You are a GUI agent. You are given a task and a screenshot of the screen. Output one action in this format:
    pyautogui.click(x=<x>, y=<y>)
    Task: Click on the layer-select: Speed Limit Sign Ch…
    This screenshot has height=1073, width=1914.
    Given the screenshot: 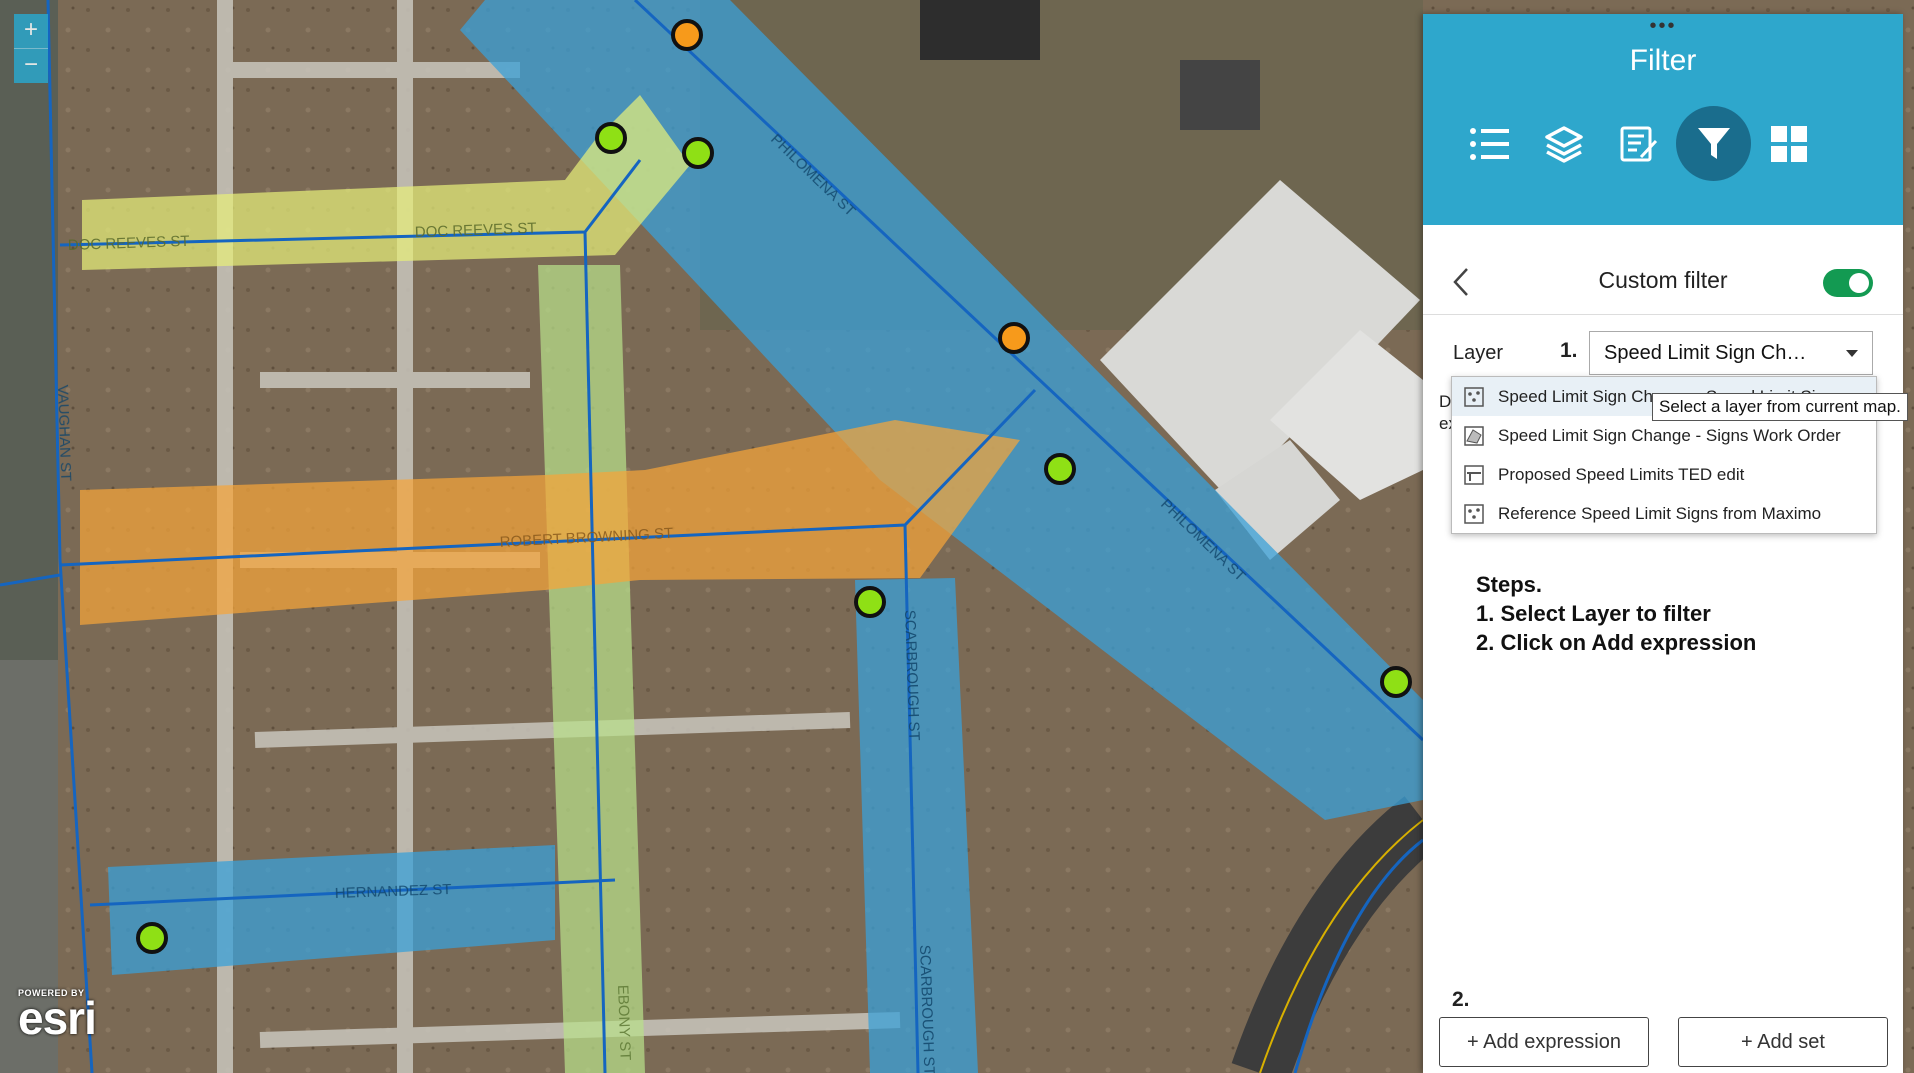 What is the action you would take?
    pyautogui.click(x=1731, y=353)
    